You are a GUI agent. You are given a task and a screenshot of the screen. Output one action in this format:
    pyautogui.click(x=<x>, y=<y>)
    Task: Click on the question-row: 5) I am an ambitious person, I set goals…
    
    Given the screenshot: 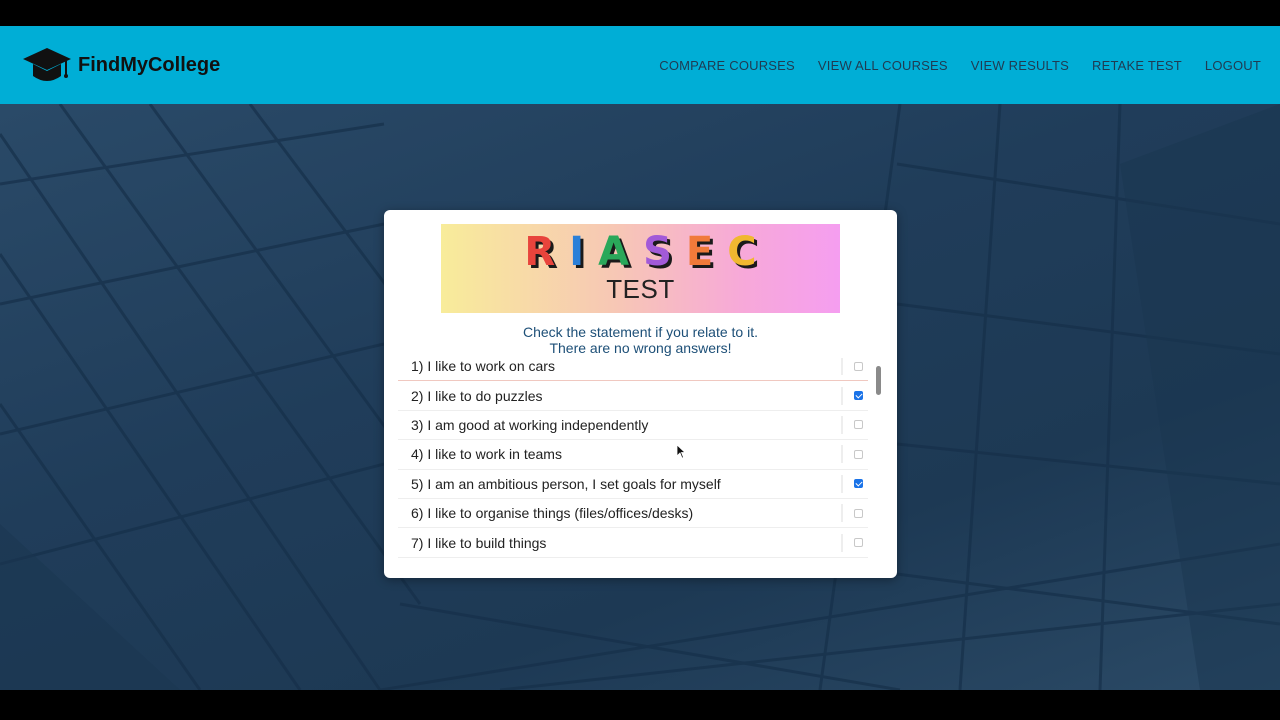 What is the action you would take?
    pyautogui.click(x=633, y=484)
    